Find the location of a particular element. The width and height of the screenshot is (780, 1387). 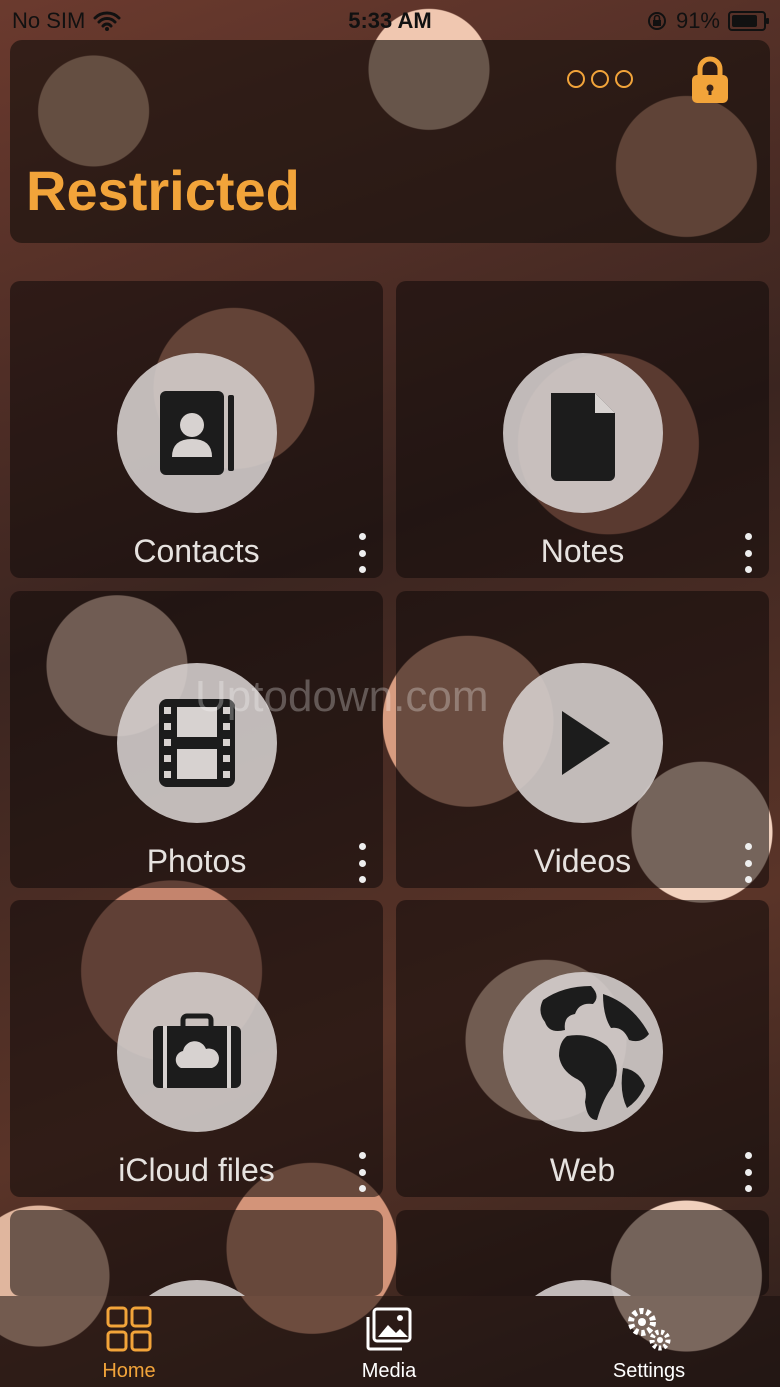

tile-web: Web is located at coordinates (582, 1048).